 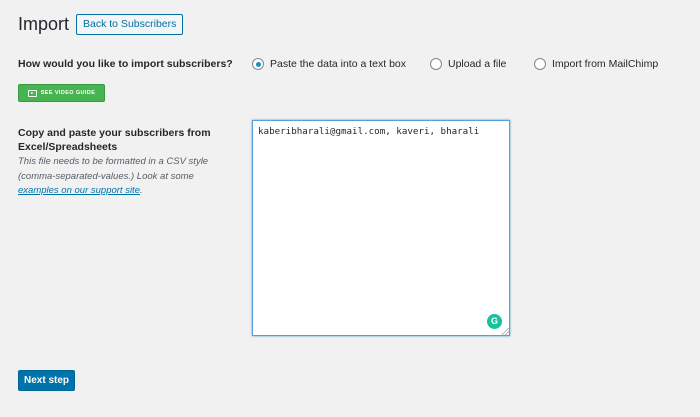 What do you see at coordinates (68, 93) in the screenshot?
I see `video-guide-label: SEE VIDEO GUIDE` at bounding box center [68, 93].